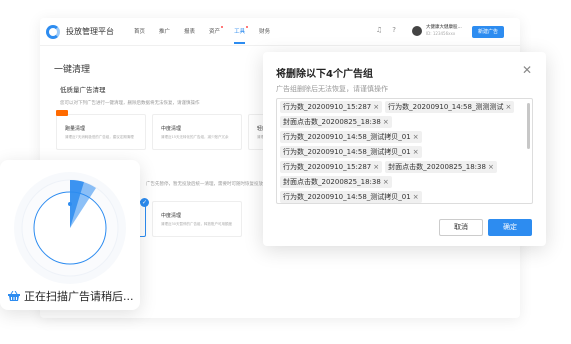 This screenshot has width=571, height=344. I want to click on section-desc: 您可以对下列广告进行一键清理，删除后数据将无法恢复，请谨慎操作, so click(130, 103).